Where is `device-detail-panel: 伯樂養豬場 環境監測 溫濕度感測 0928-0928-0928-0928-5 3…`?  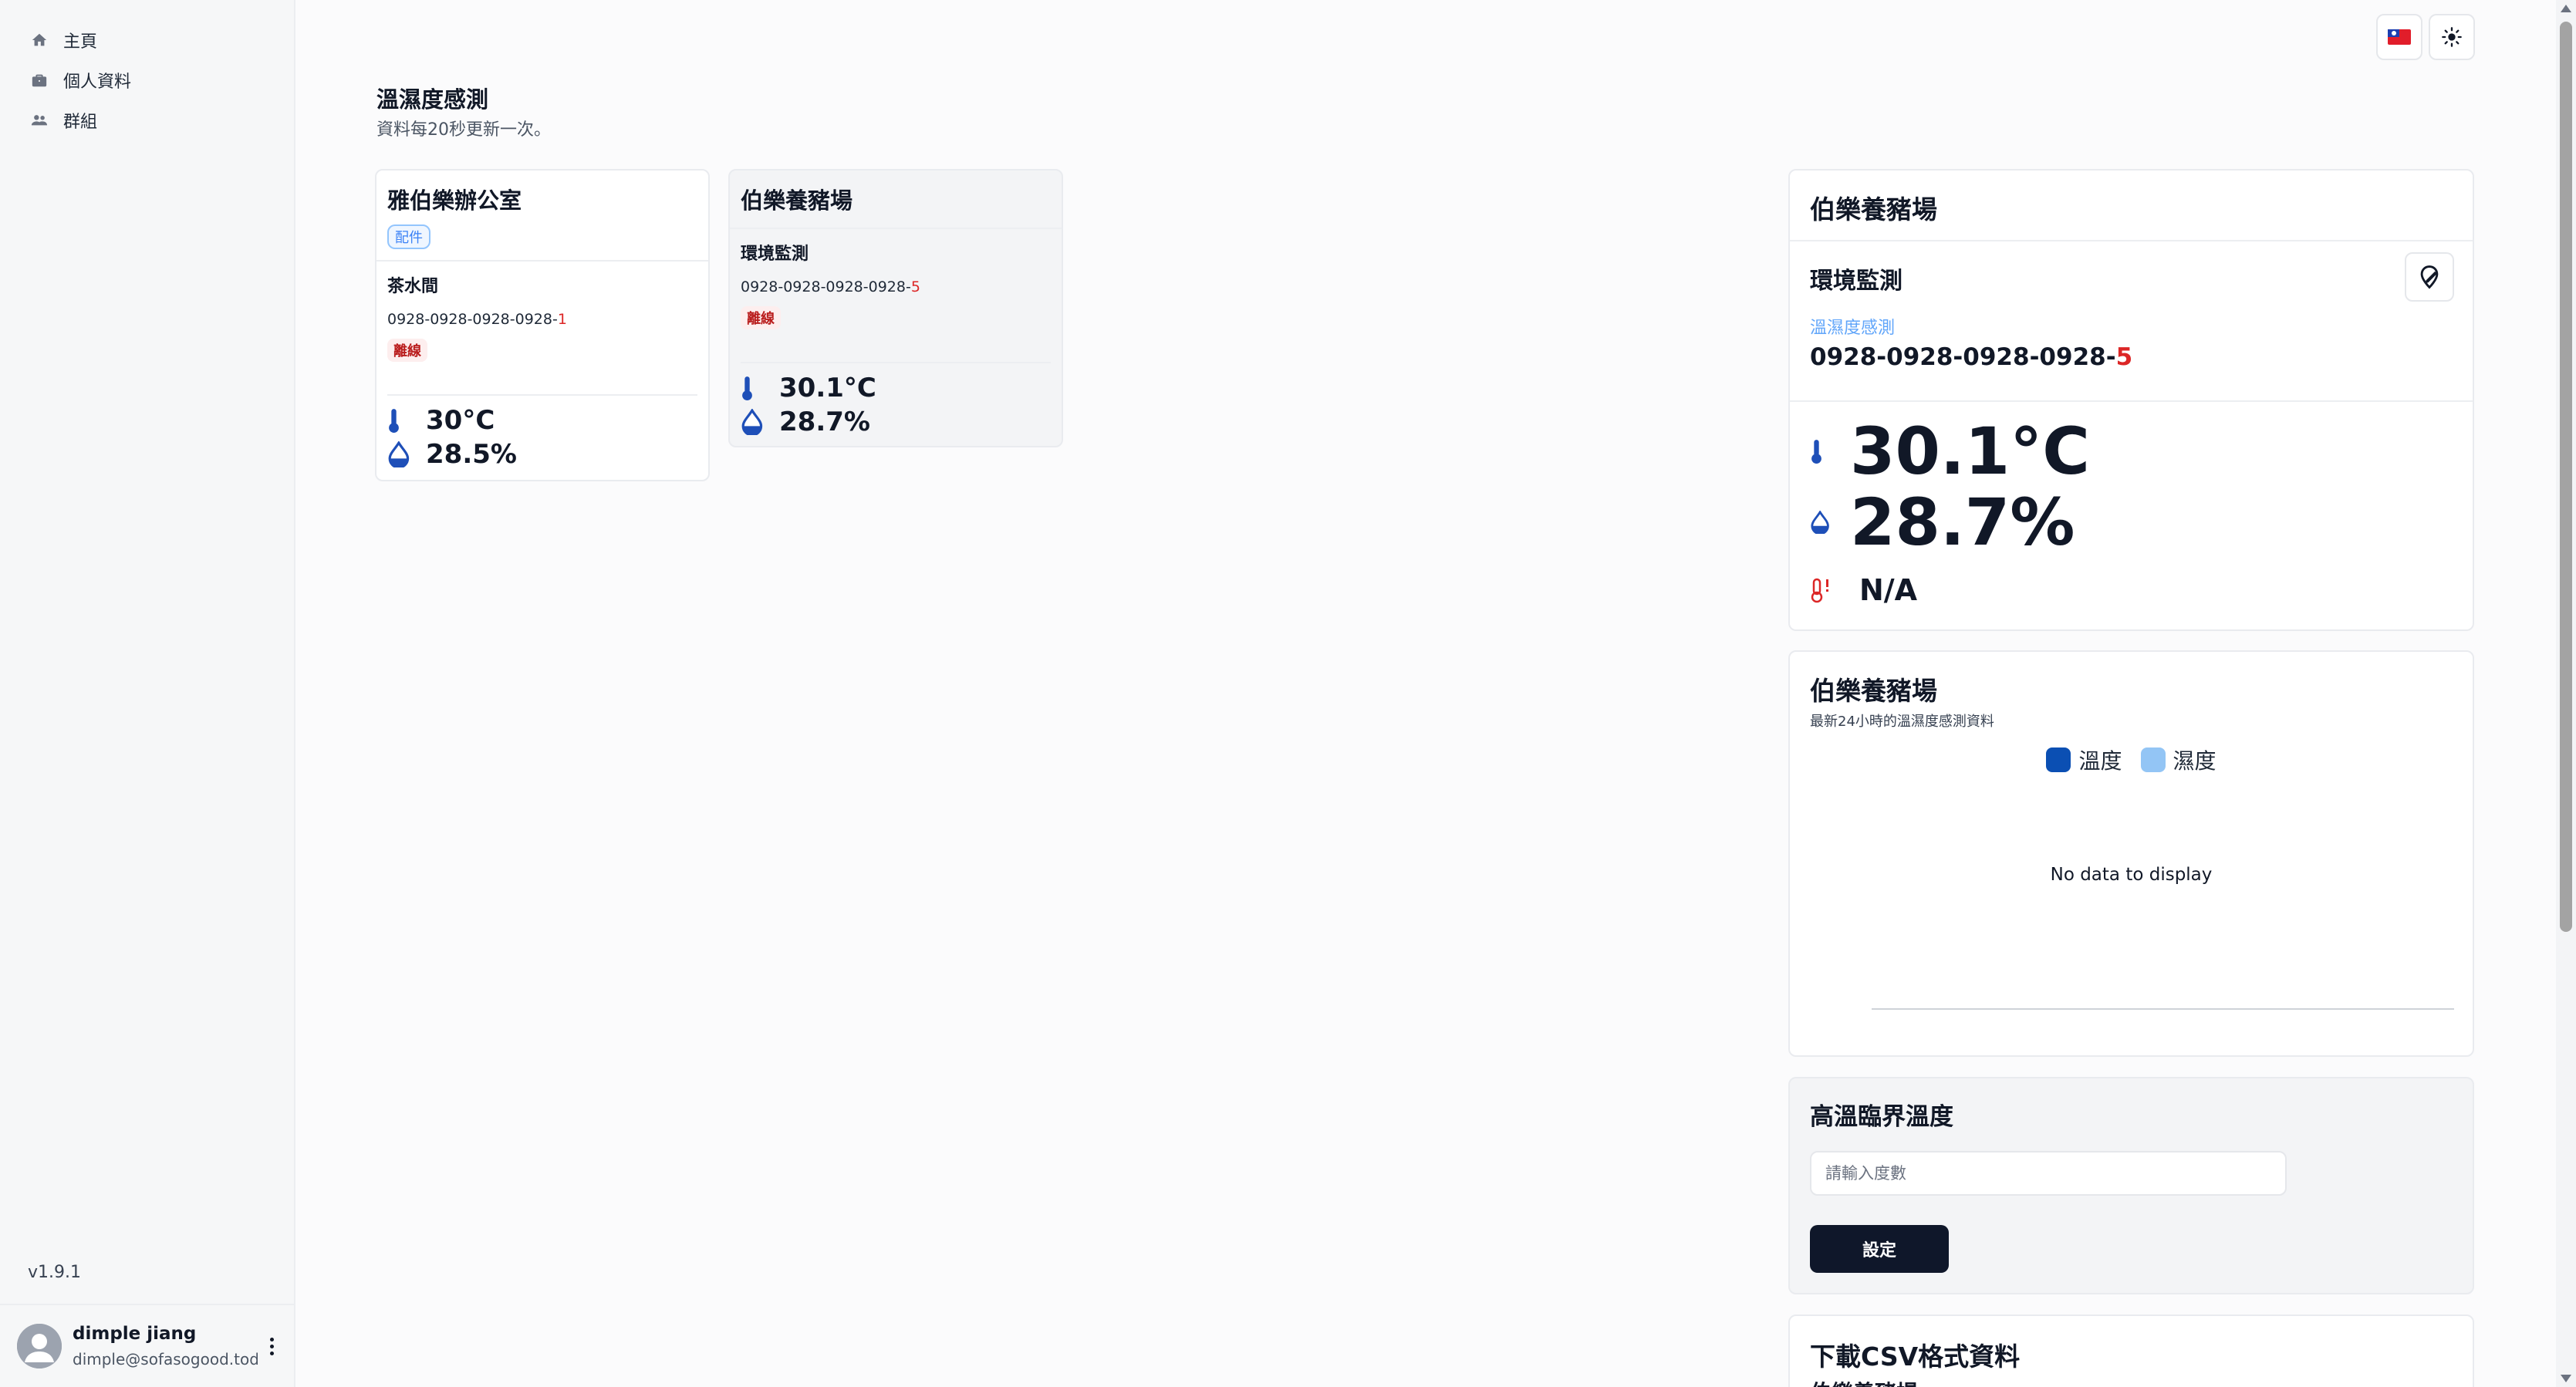 device-detail-panel: 伯樂養豬場 環境監測 溫濕度感測 0928-0928-0928-0928-5 3… is located at coordinates (2131, 400).